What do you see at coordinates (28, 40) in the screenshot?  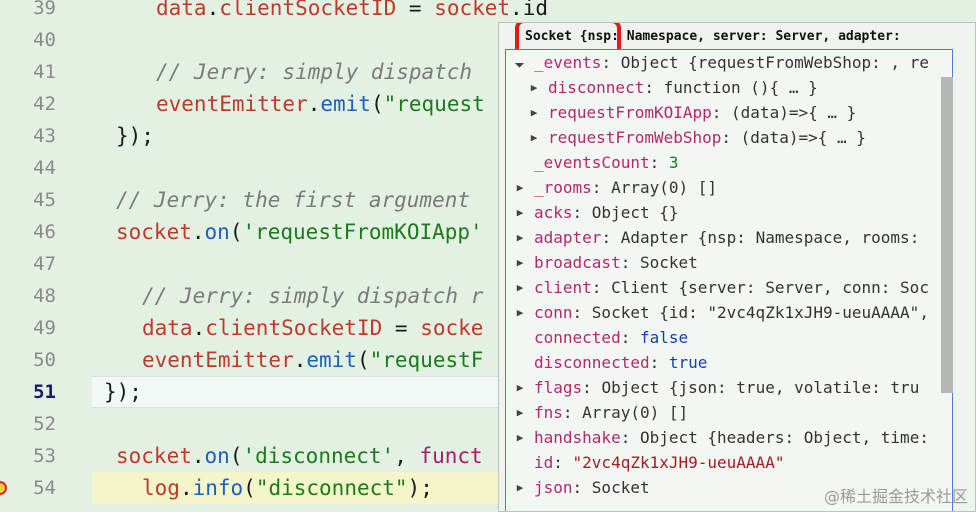 I see `line-number: 40` at bounding box center [28, 40].